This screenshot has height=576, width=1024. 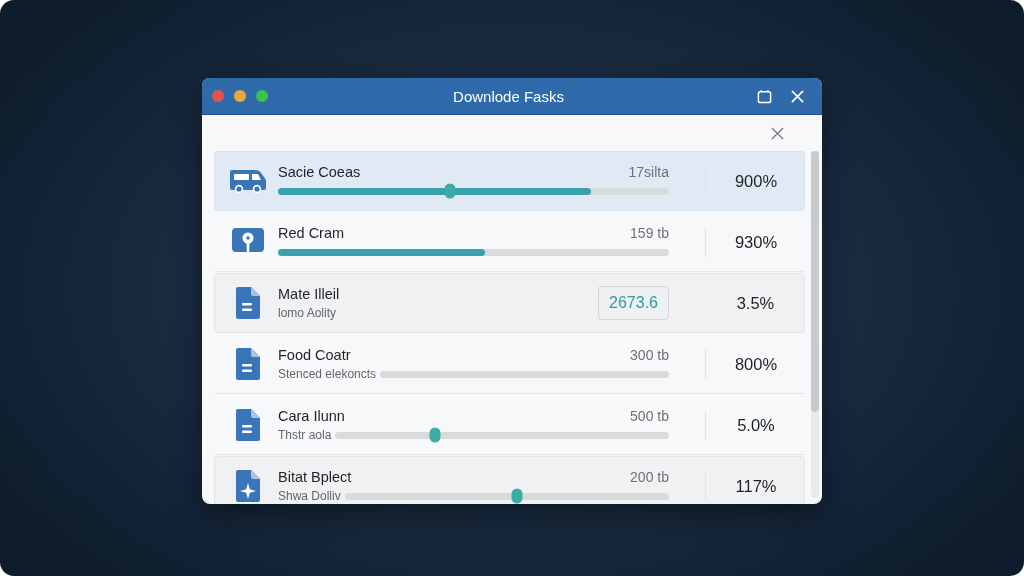 I want to click on percent-text: 930%, so click(x=756, y=242).